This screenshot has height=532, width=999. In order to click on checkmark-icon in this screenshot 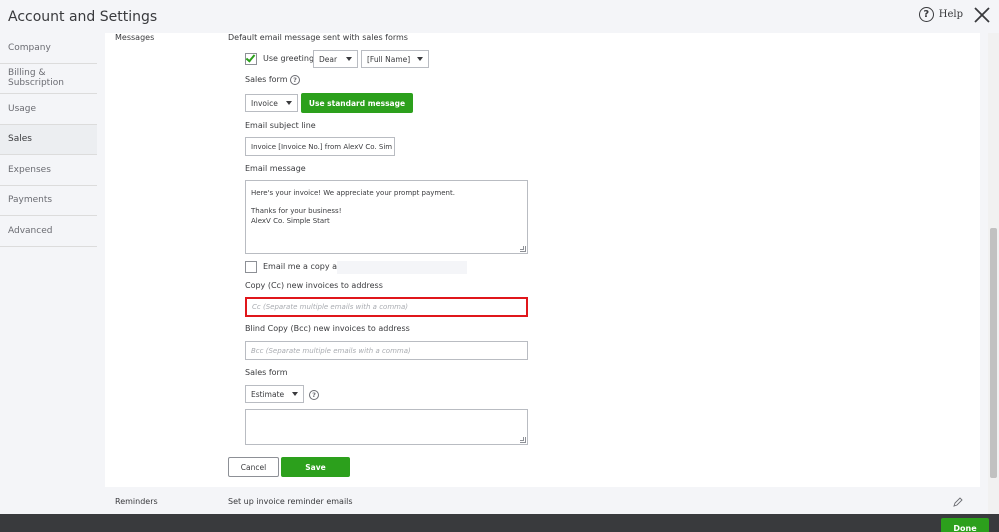, I will do `click(250, 57)`.